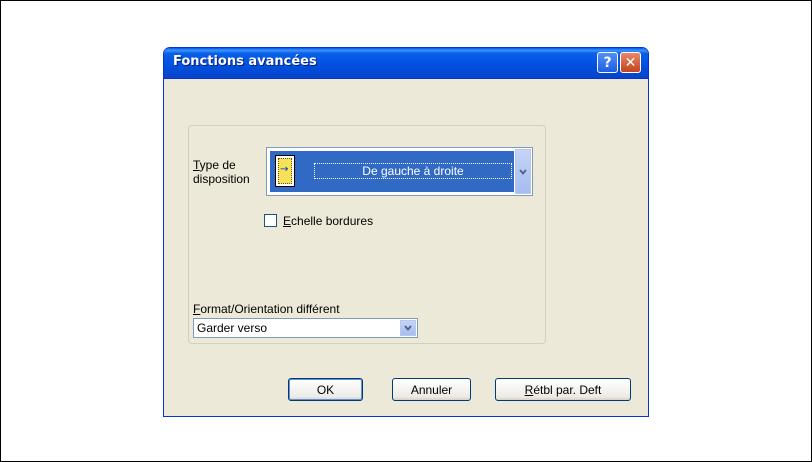  I want to click on close-button: ✕, so click(630, 62).